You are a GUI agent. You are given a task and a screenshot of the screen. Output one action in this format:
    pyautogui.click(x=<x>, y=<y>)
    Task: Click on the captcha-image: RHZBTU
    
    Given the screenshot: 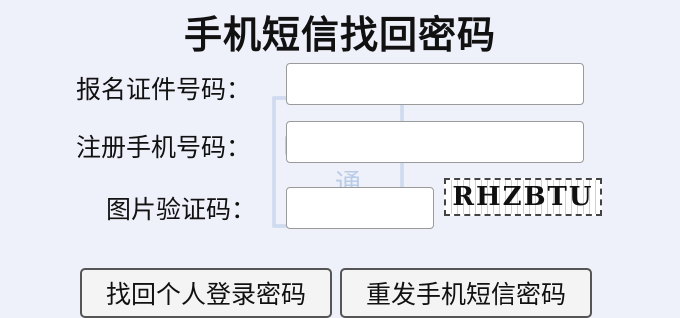 What is the action you would take?
    pyautogui.click(x=523, y=197)
    